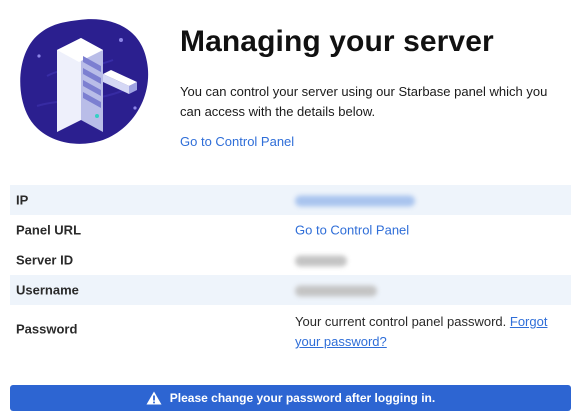 The height and width of the screenshot is (415, 581). Describe the element at coordinates (401, 321) in the screenshot. I see `password-info-text: Your current control panel password.` at that location.